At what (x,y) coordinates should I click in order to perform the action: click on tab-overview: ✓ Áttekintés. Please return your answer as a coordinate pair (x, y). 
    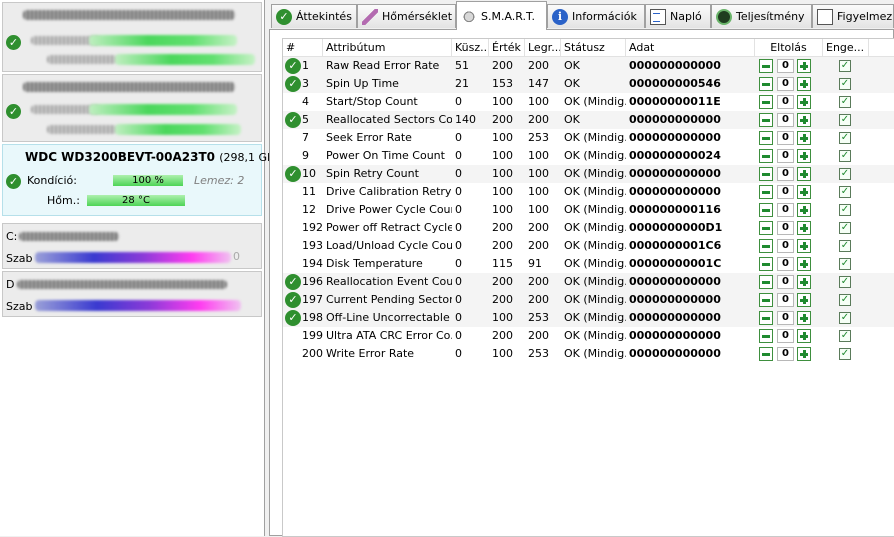
    Looking at the image, I should click on (314, 16).